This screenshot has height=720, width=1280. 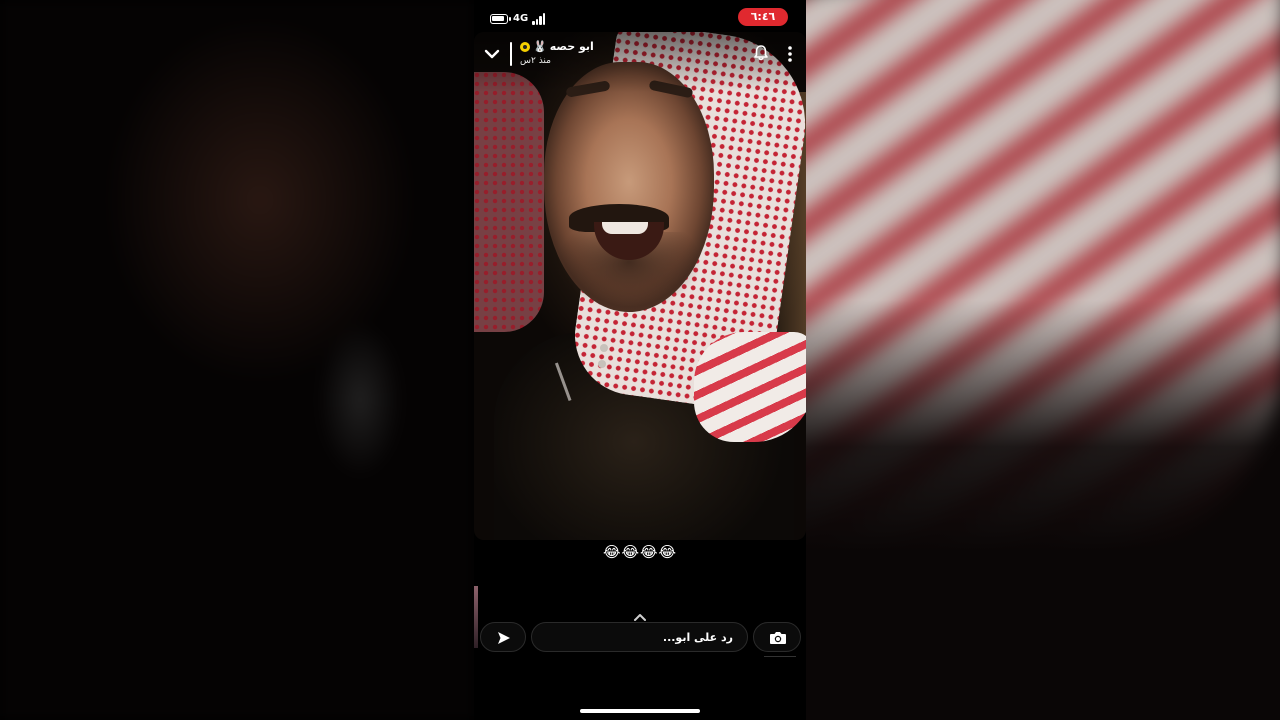 What do you see at coordinates (535, 61) in the screenshot?
I see `story-time-ago: منذ ٢س` at bounding box center [535, 61].